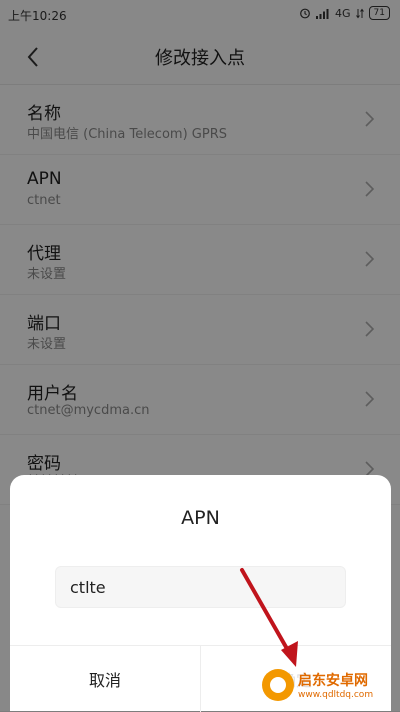 This screenshot has height=712, width=400. I want to click on watermark: 启东安卓网 www.qdltdq.com, so click(329, 685).